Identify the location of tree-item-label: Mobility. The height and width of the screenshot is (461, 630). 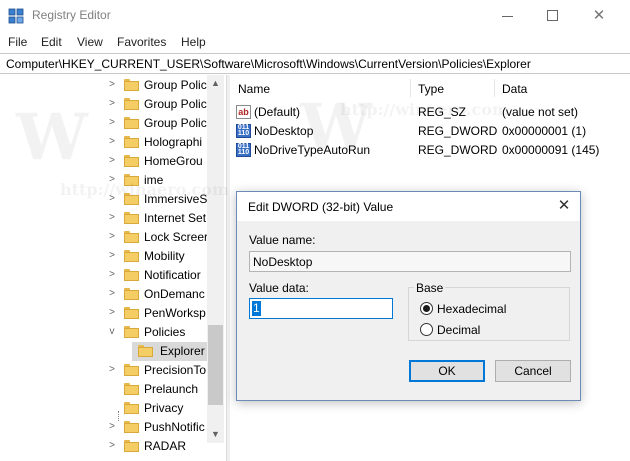
(164, 256).